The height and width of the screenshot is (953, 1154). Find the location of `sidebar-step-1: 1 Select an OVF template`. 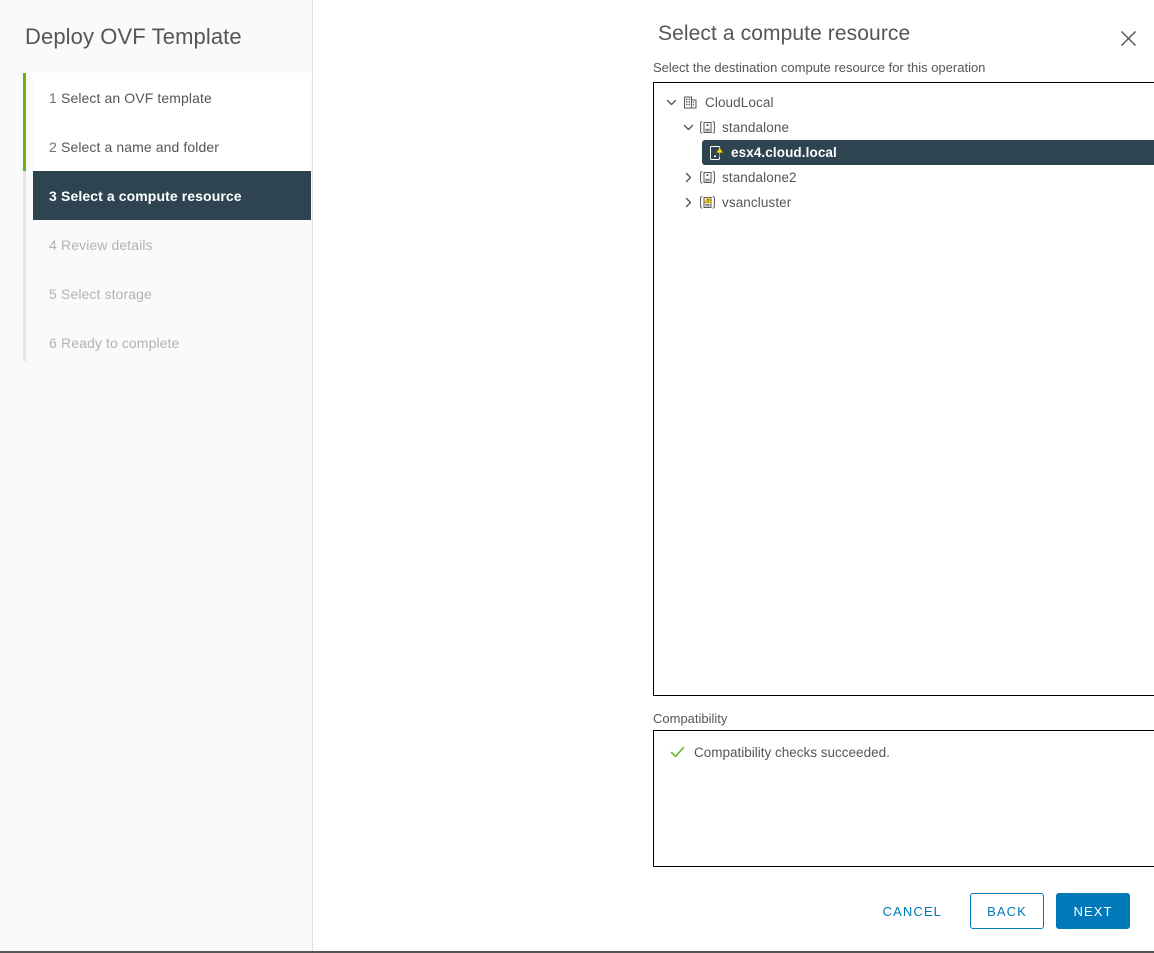

sidebar-step-1: 1 Select an OVF template is located at coordinates (172, 97).